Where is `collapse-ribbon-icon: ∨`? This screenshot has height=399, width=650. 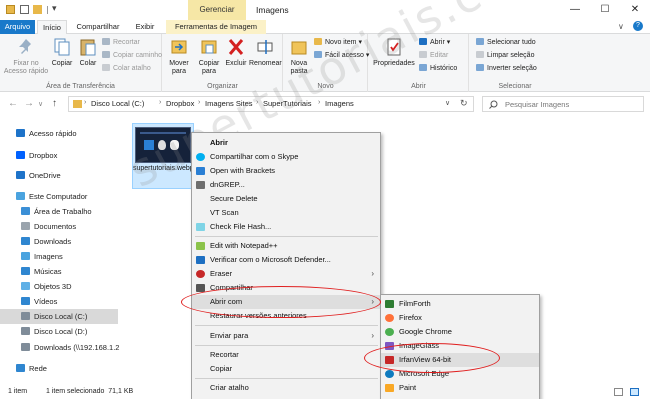
collapse-ribbon-icon: ∨ is located at coordinates (621, 26).